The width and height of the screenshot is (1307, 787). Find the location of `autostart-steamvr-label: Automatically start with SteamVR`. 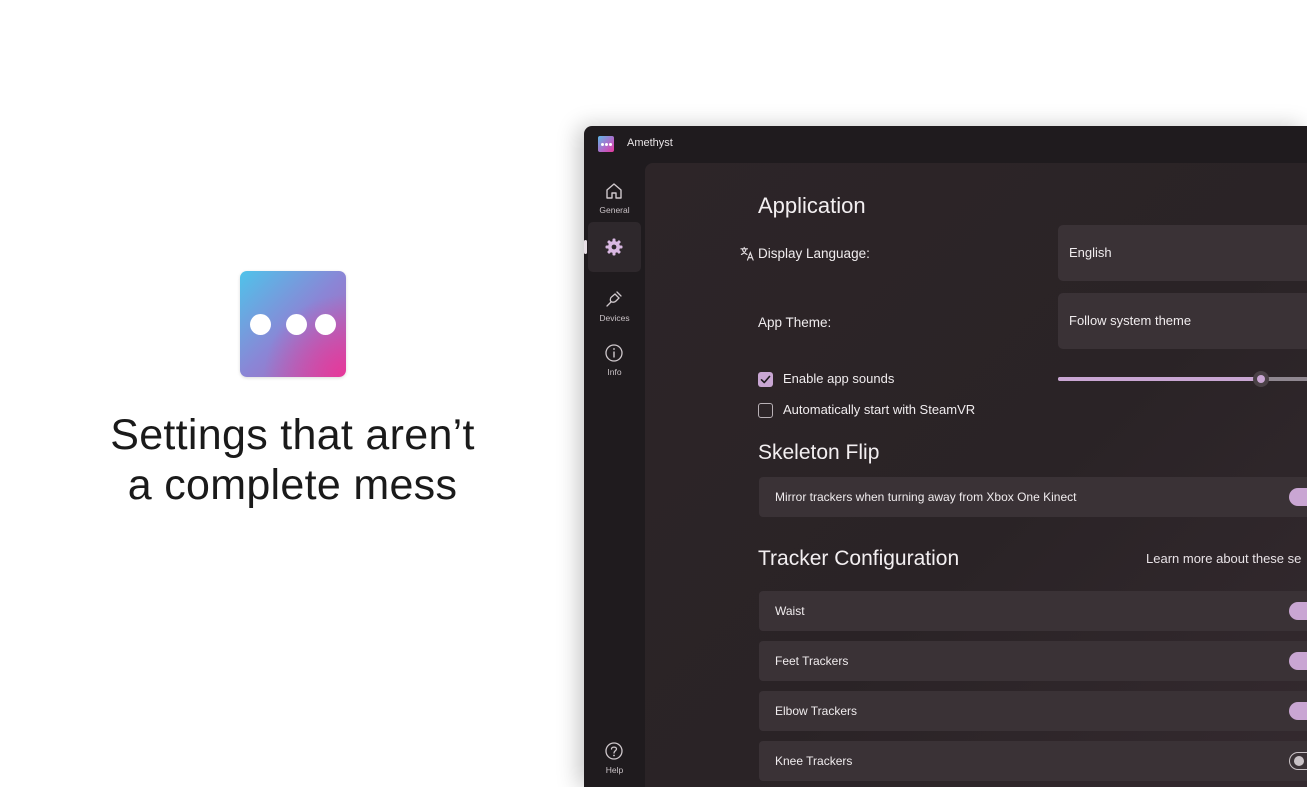

autostart-steamvr-label: Automatically start with SteamVR is located at coordinates (879, 409).